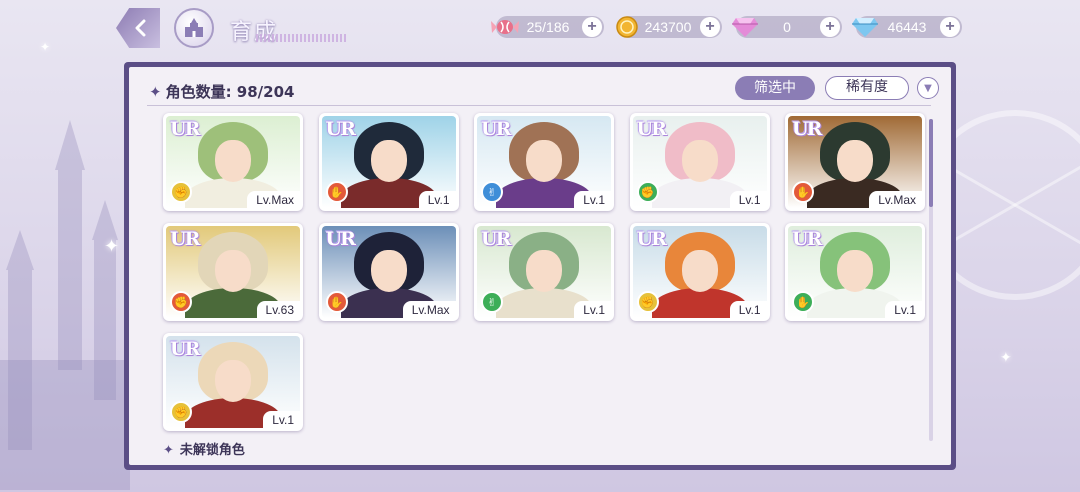 The width and height of the screenshot is (1080, 492). Describe the element at coordinates (505, 27) in the screenshot. I see `candy-icon` at that location.